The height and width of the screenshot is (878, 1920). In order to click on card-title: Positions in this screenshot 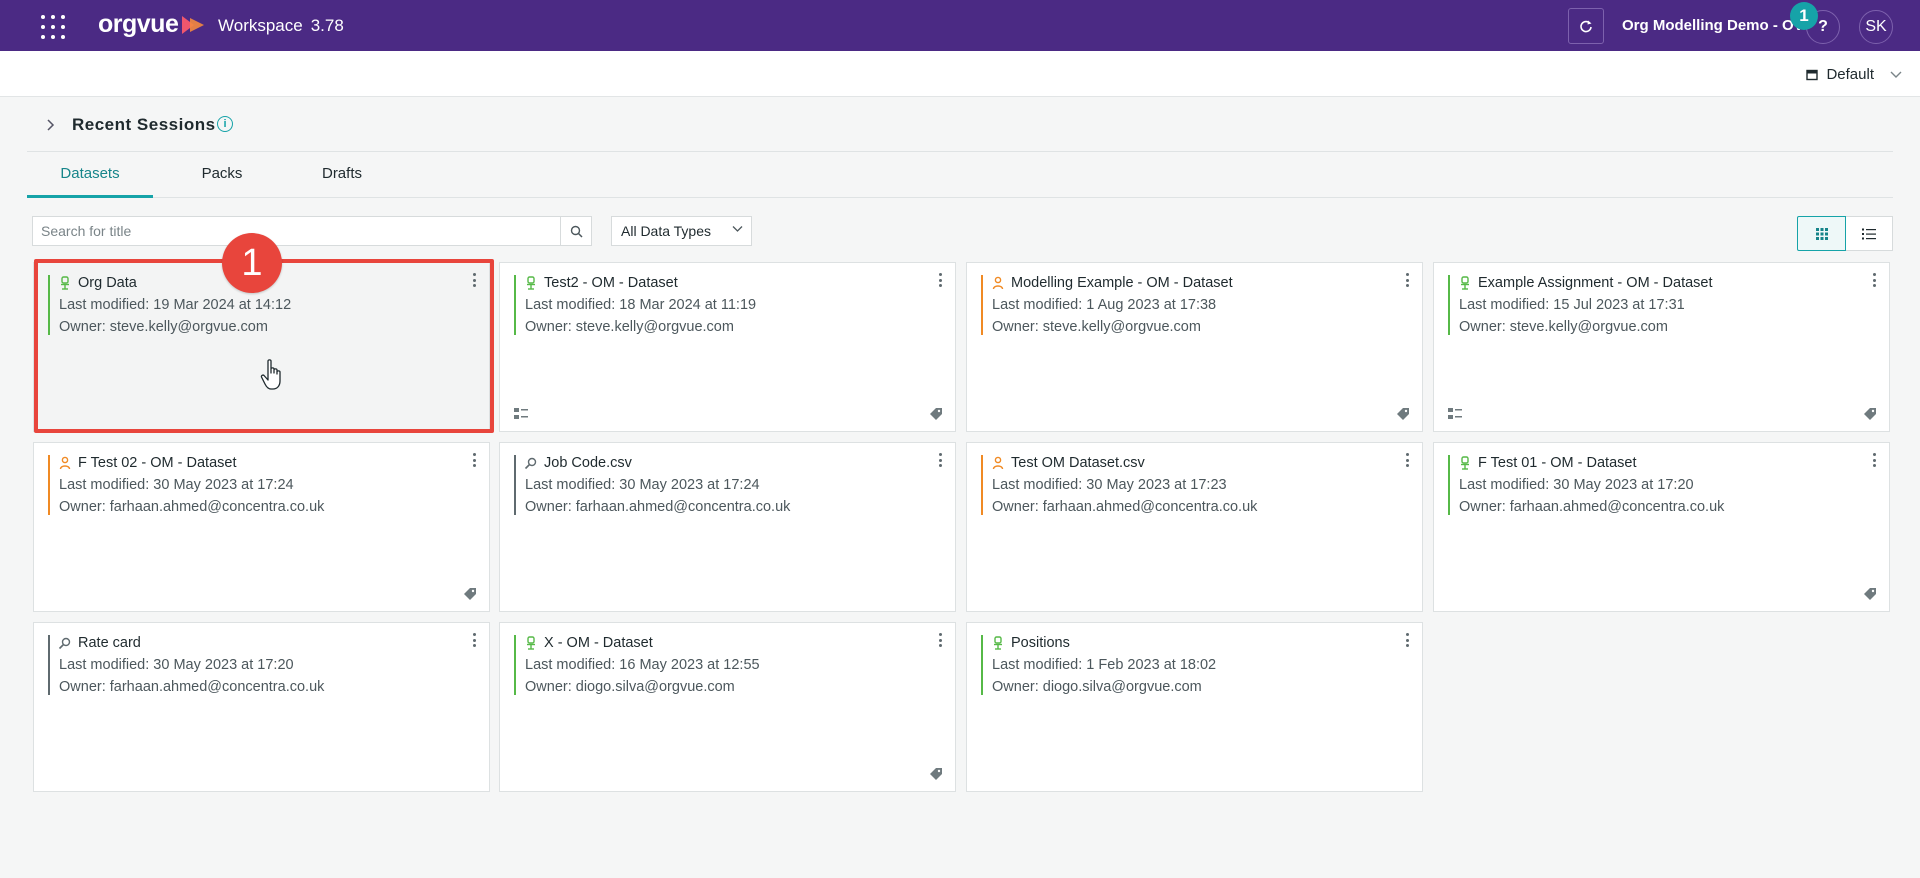, I will do `click(1040, 643)`.